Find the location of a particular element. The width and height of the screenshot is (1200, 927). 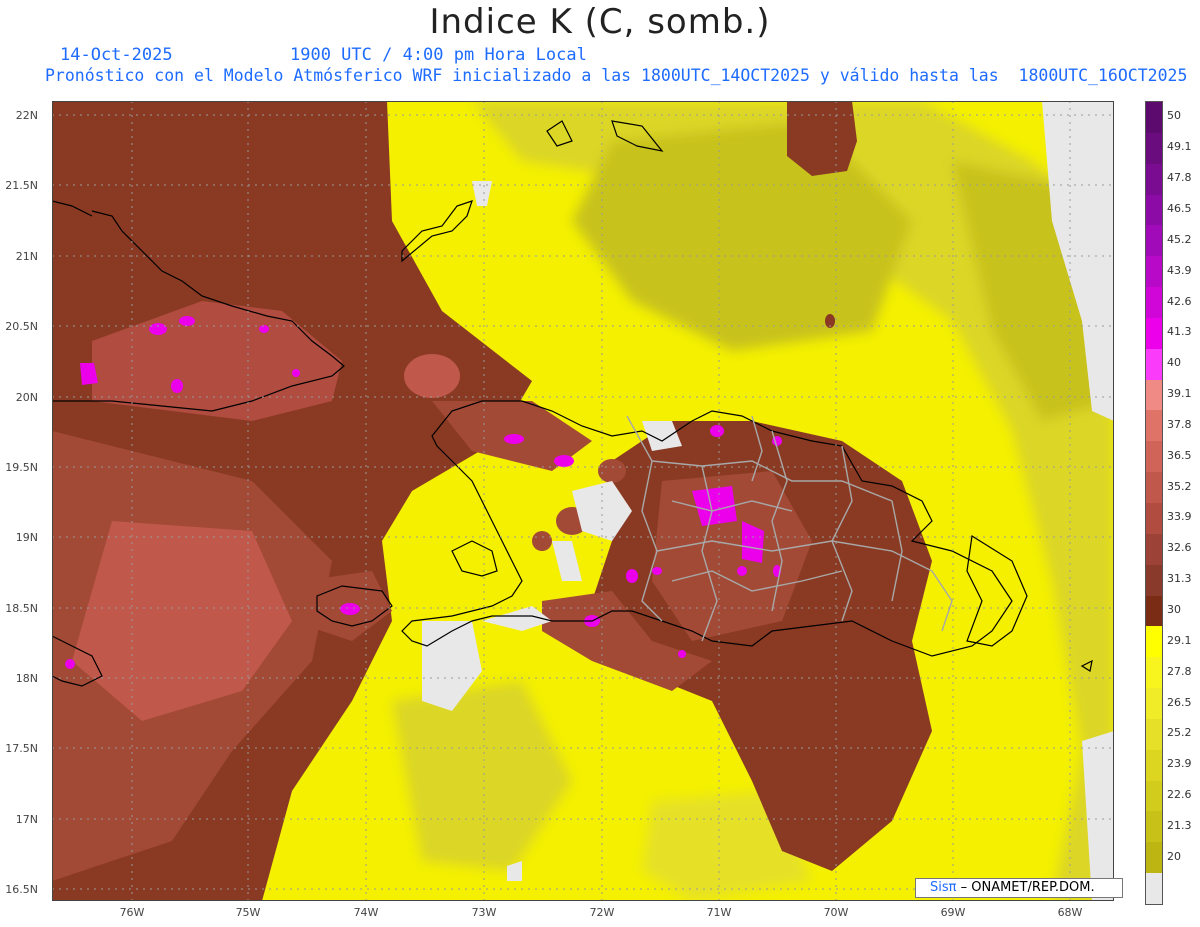

credit-logo-text: Sisπ is located at coordinates (943, 887).